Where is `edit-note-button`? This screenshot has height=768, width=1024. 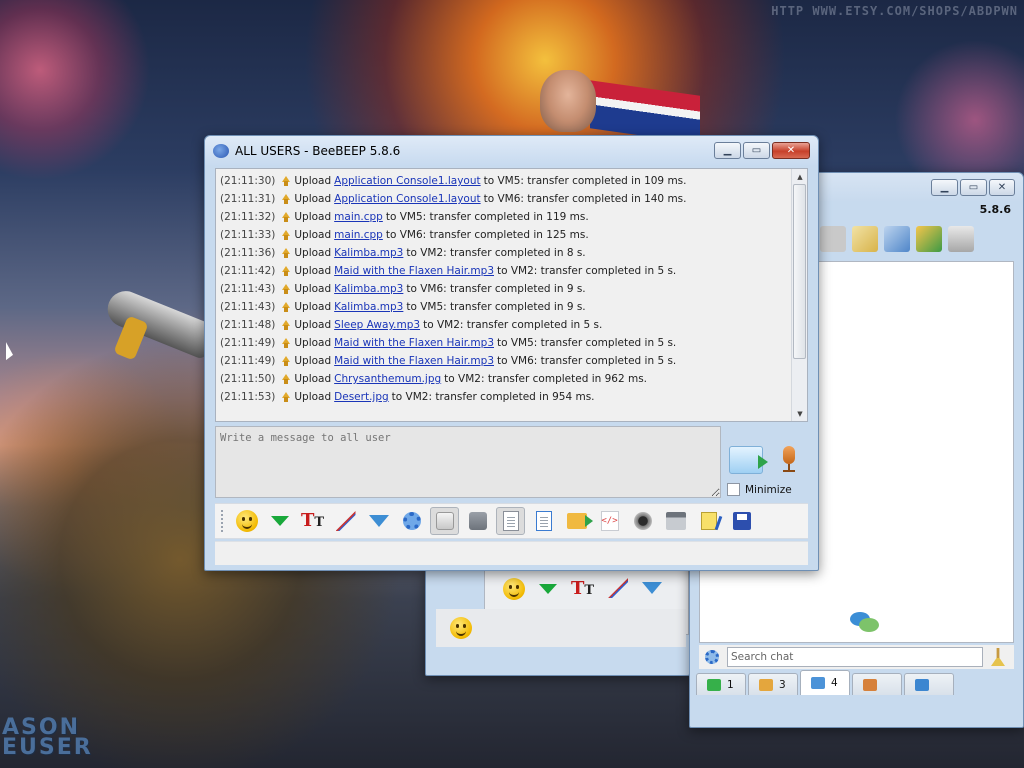
edit-note-button is located at coordinates (708, 521).